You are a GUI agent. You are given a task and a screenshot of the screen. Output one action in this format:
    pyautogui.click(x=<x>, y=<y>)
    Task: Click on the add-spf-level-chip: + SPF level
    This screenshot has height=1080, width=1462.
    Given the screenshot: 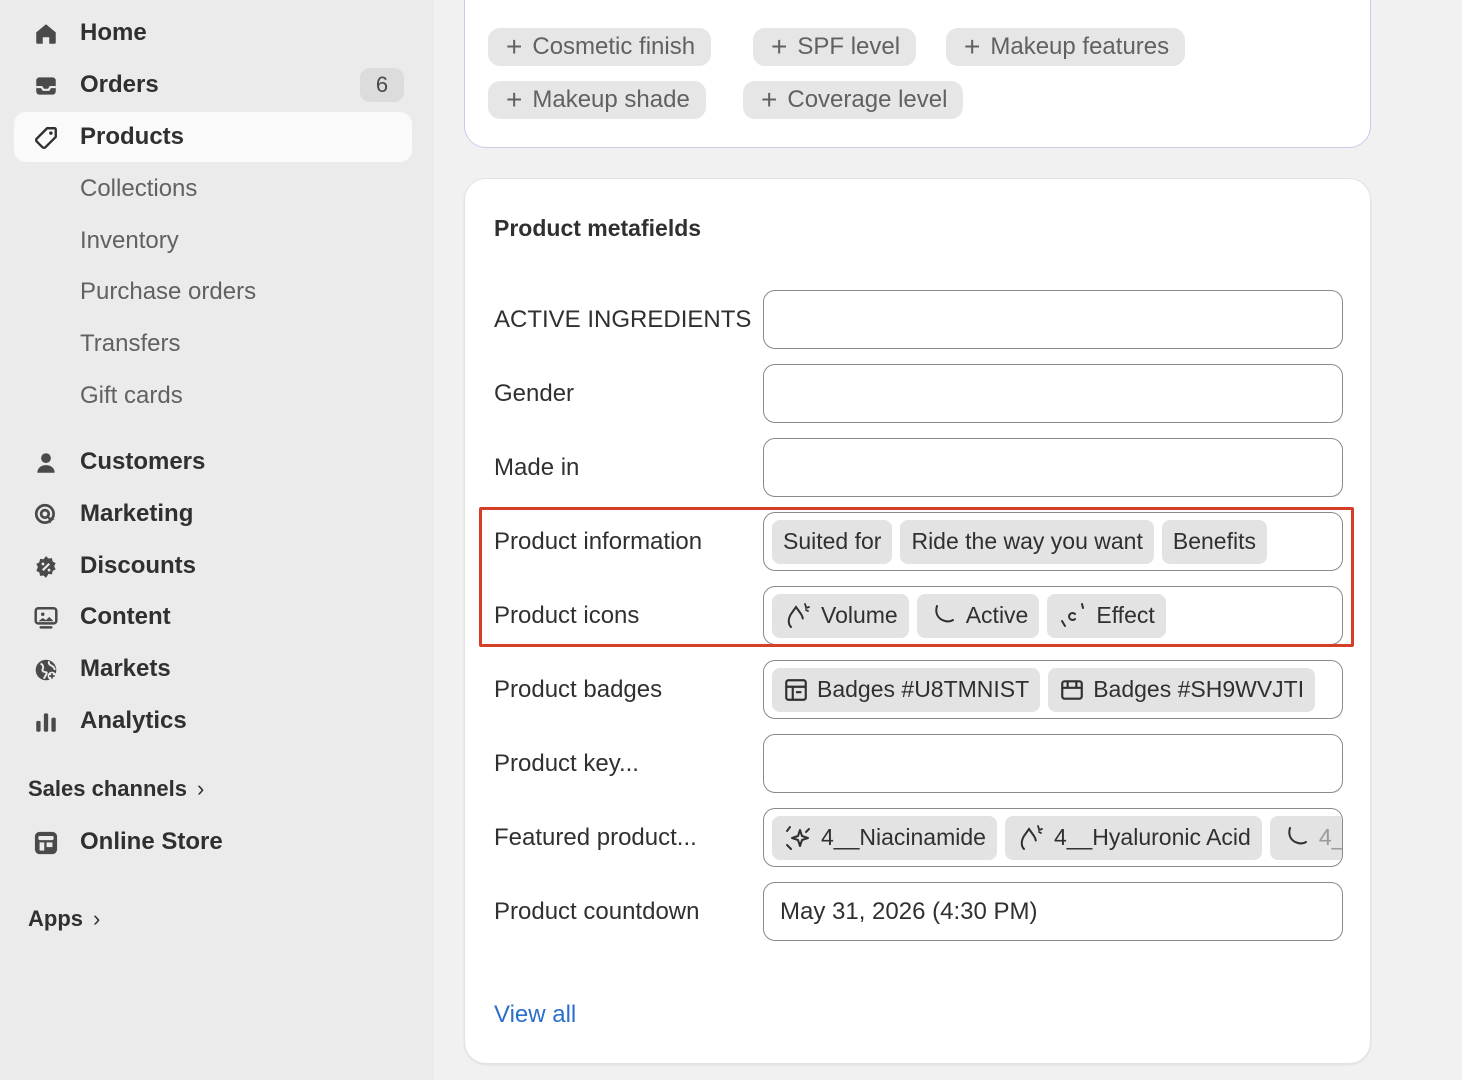 What is the action you would take?
    pyautogui.click(x=835, y=47)
    